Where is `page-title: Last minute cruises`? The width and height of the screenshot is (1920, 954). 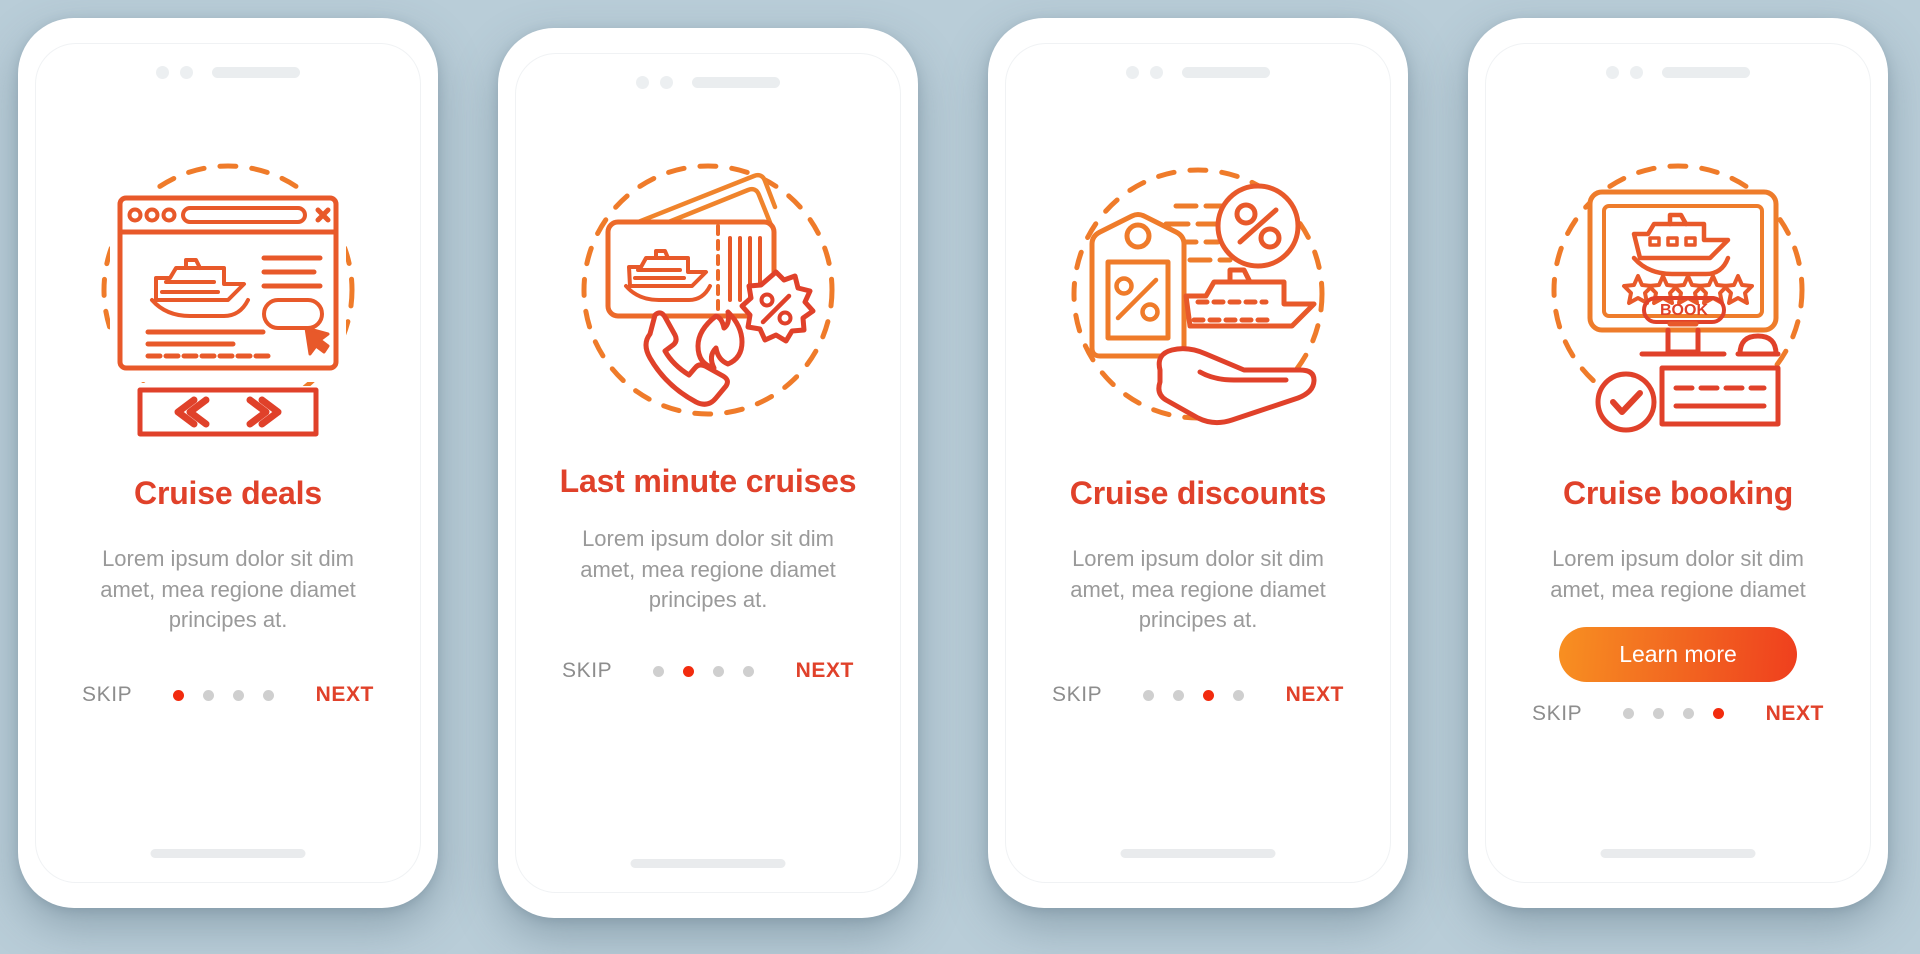 page-title: Last minute cruises is located at coordinates (708, 481).